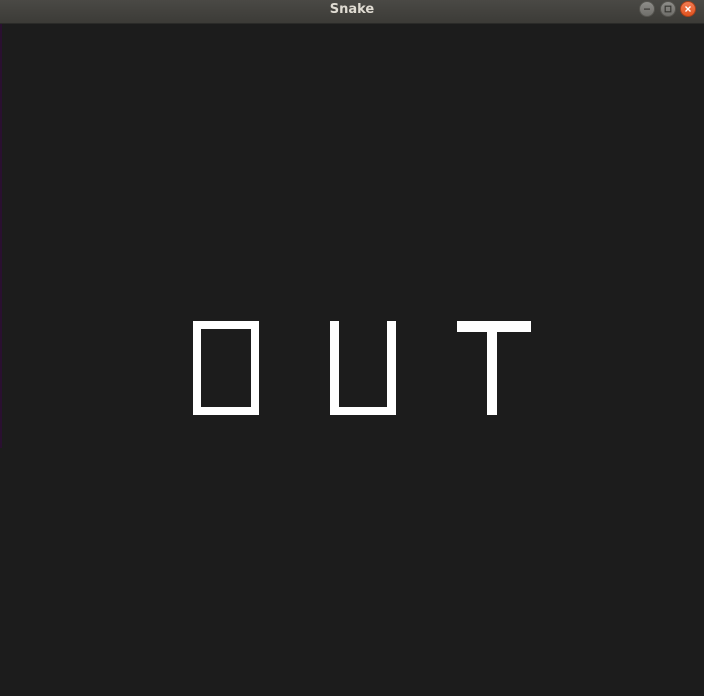 This screenshot has width=704, height=696. What do you see at coordinates (226, 368) in the screenshot?
I see `letter-o` at bounding box center [226, 368].